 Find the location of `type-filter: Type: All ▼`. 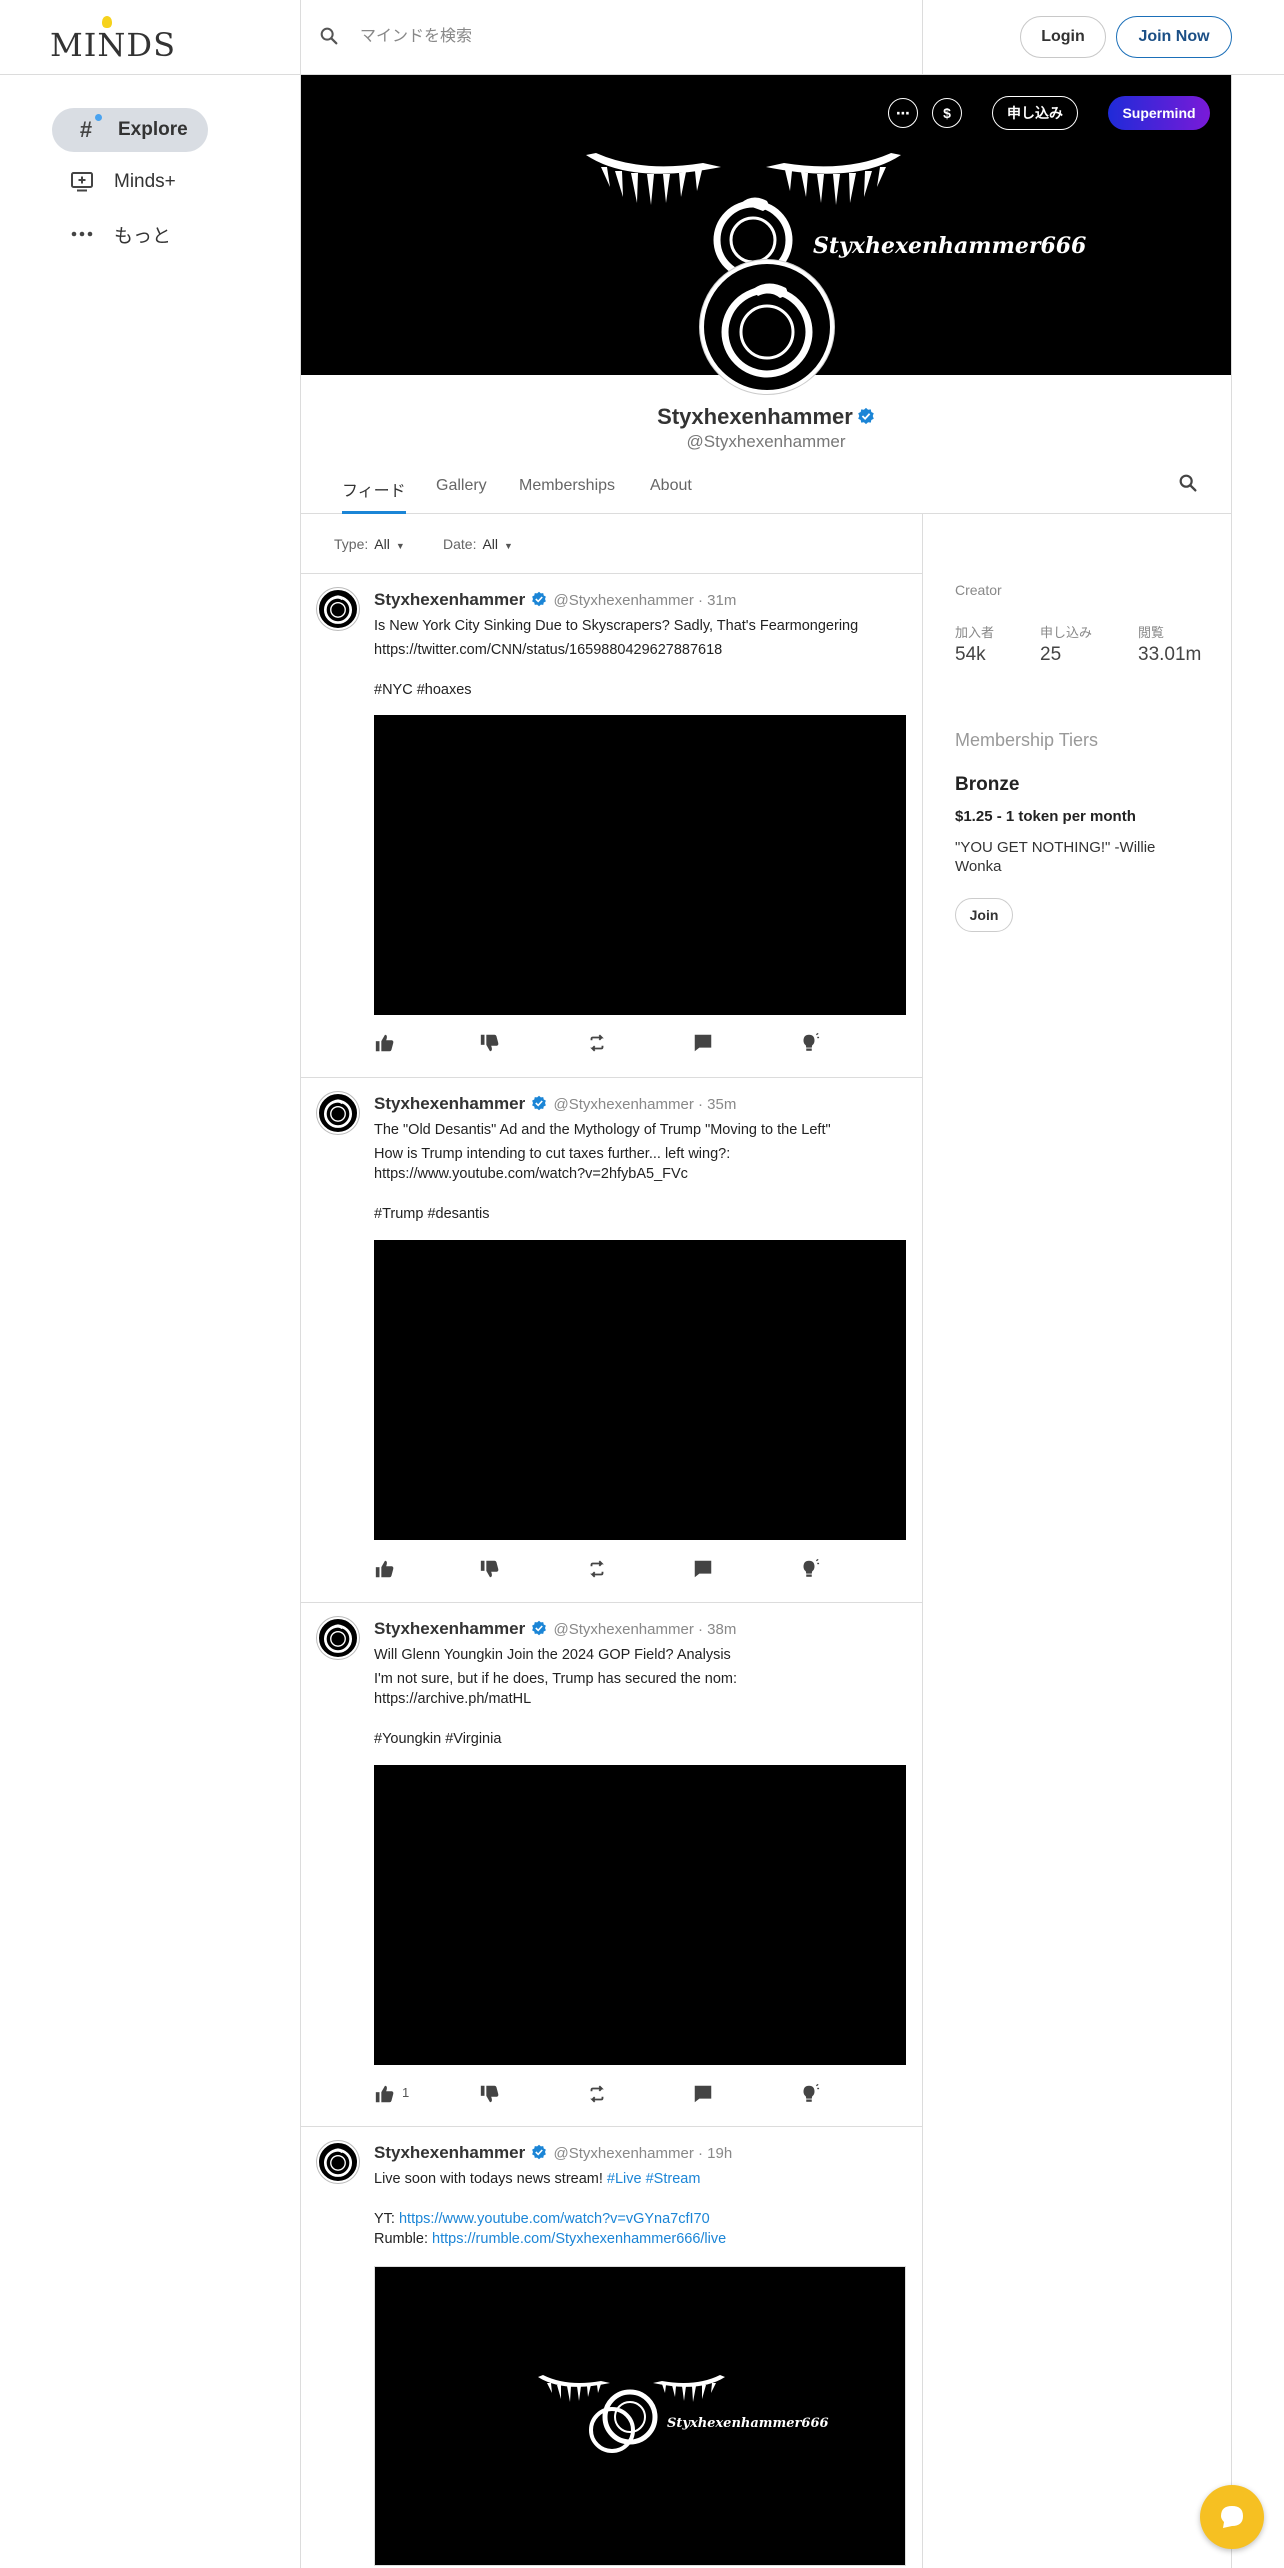

type-filter: Type: All ▼ is located at coordinates (369, 544).